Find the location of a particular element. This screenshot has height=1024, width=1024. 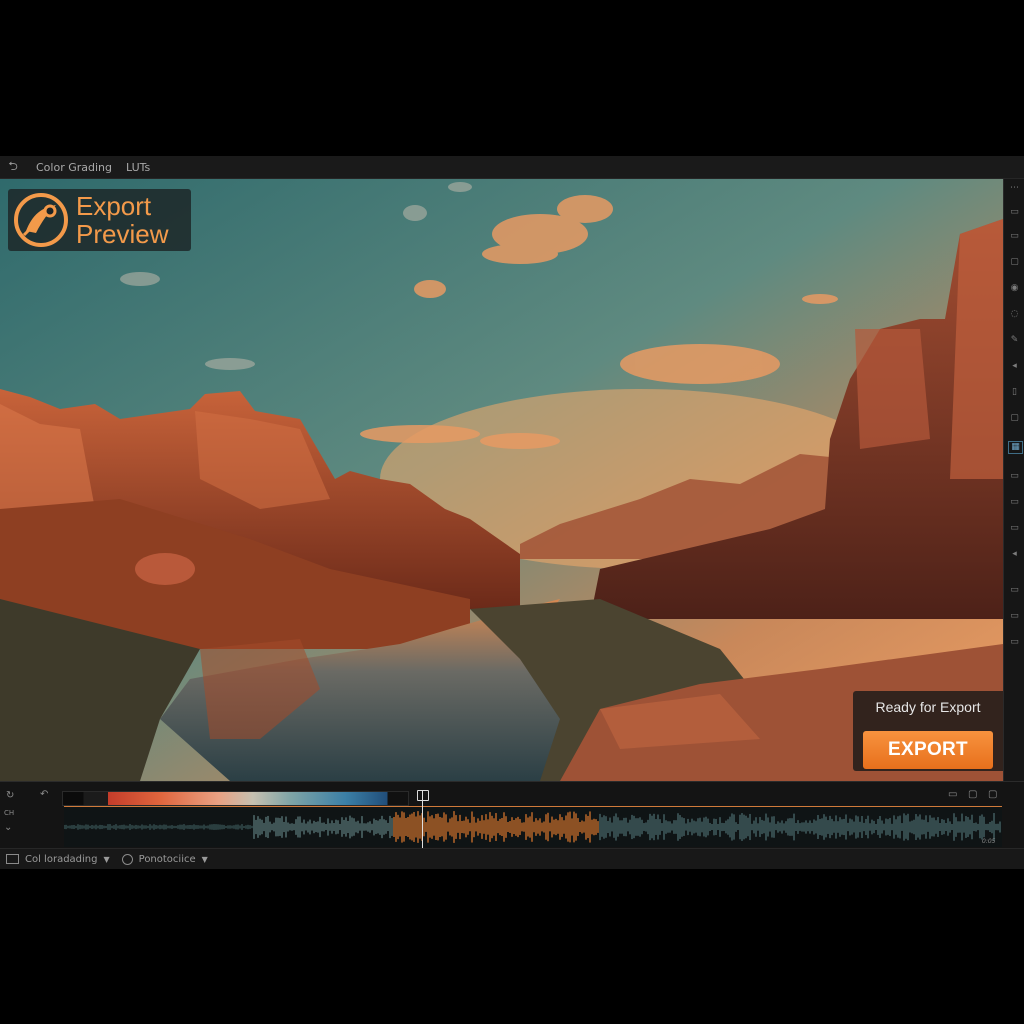

tool-tracker-icon: ✎ is located at coordinates (1014, 340).